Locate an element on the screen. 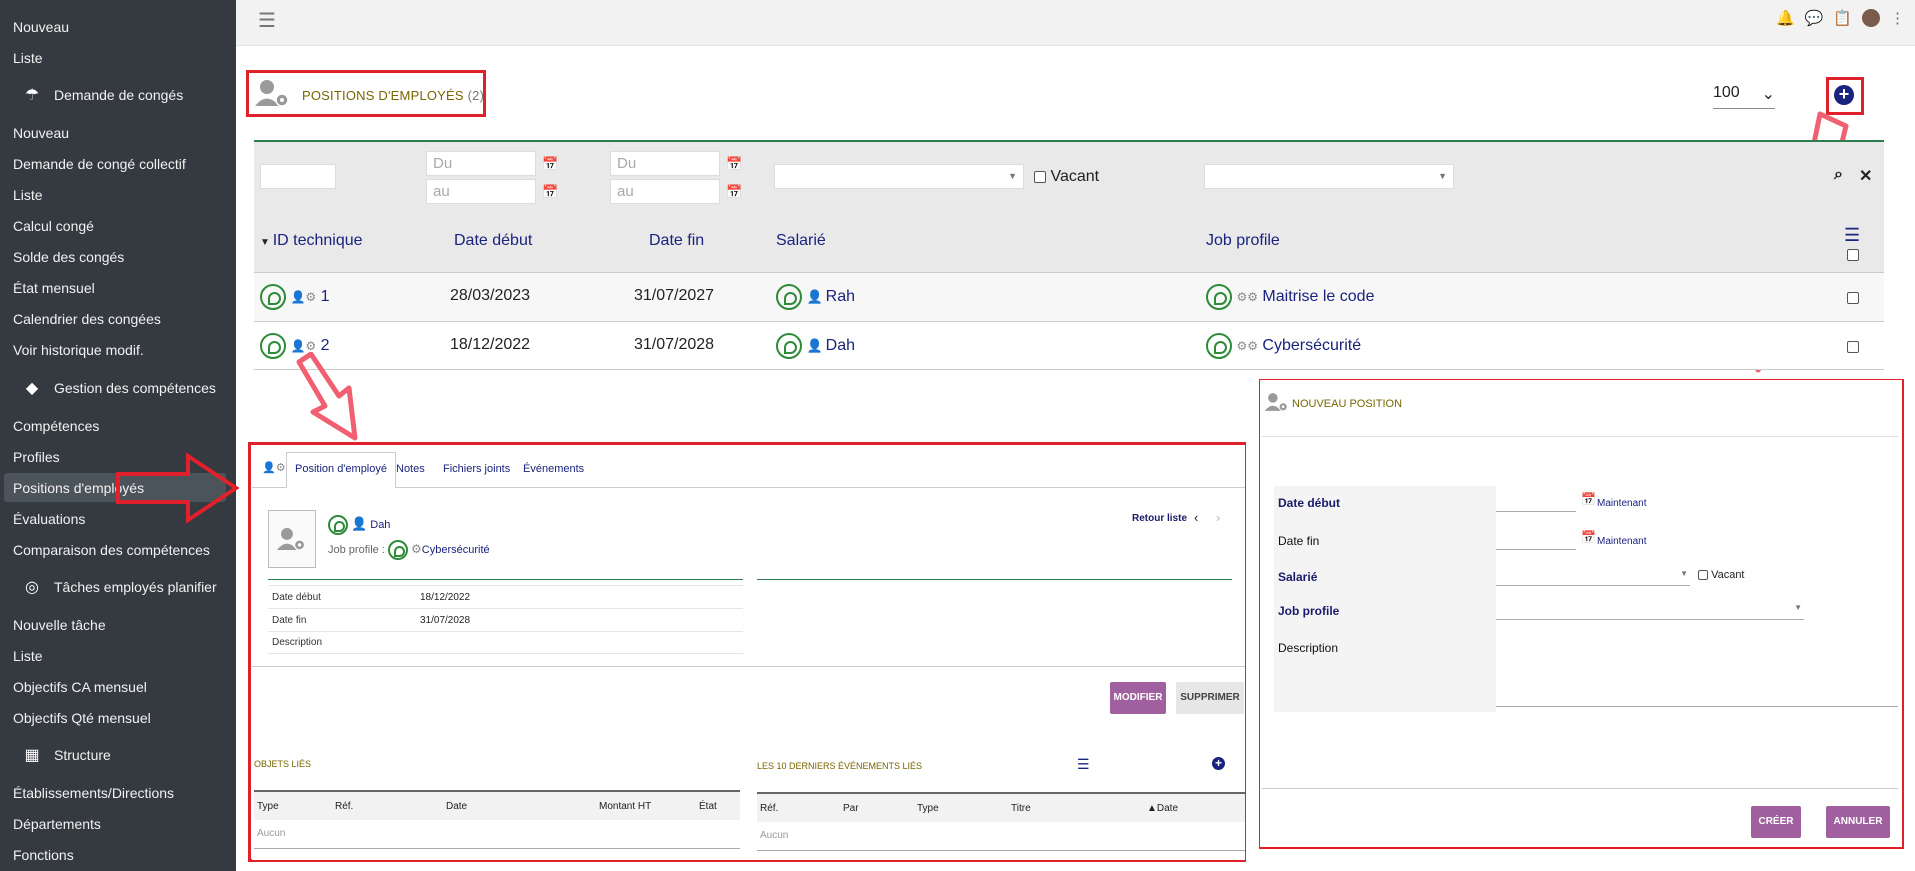 This screenshot has width=1915, height=871. select-all-checkbox is located at coordinates (1853, 255).